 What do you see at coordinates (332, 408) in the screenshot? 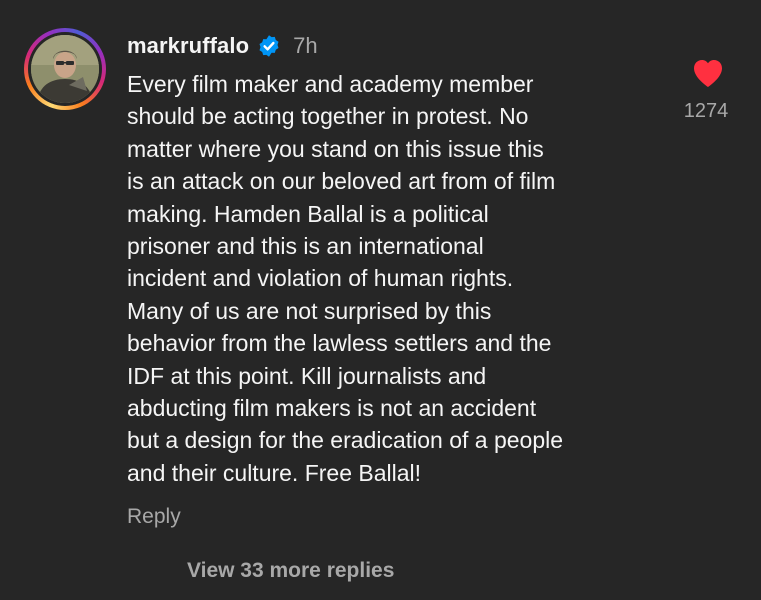
I see `comment-text-line: abducting film makers is not an accident` at bounding box center [332, 408].